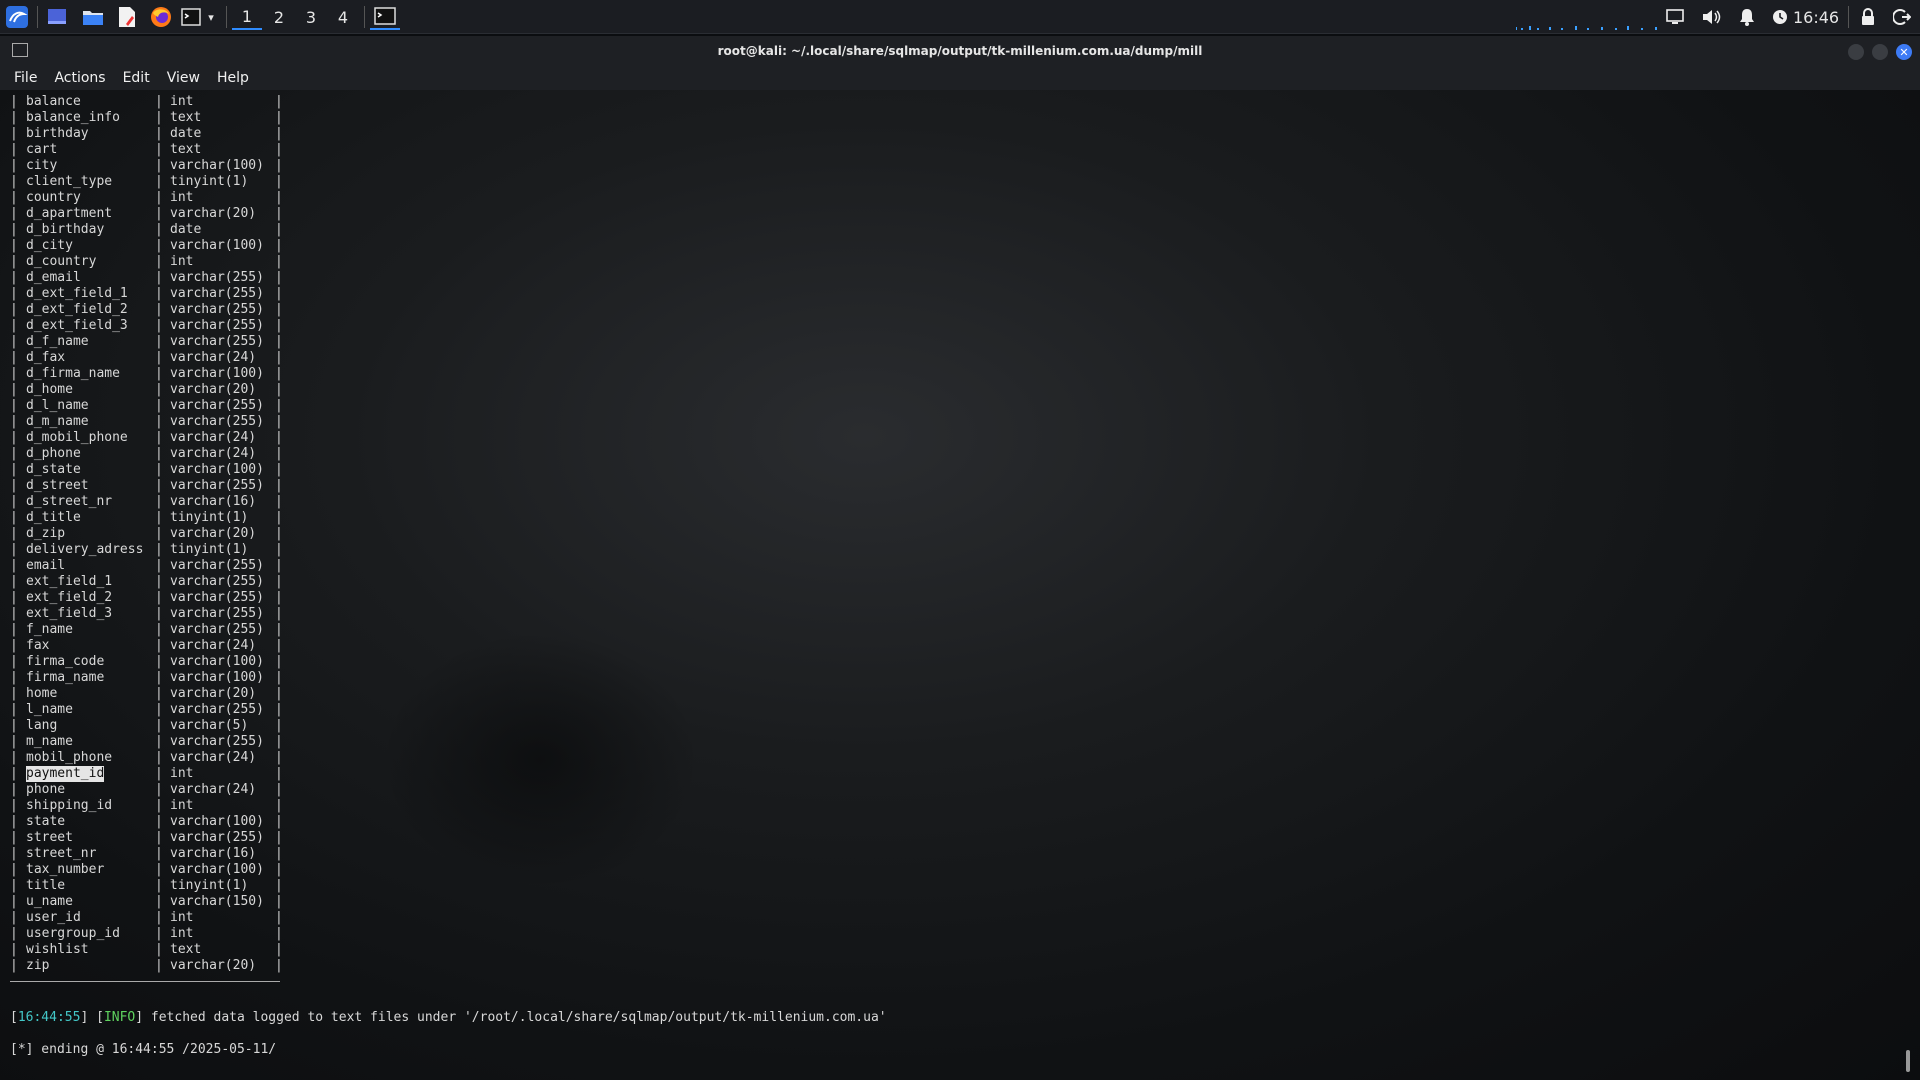  Describe the element at coordinates (151, 438) in the screenshot. I see `table-row: | d_mobil_phone | varchar(24) |` at that location.